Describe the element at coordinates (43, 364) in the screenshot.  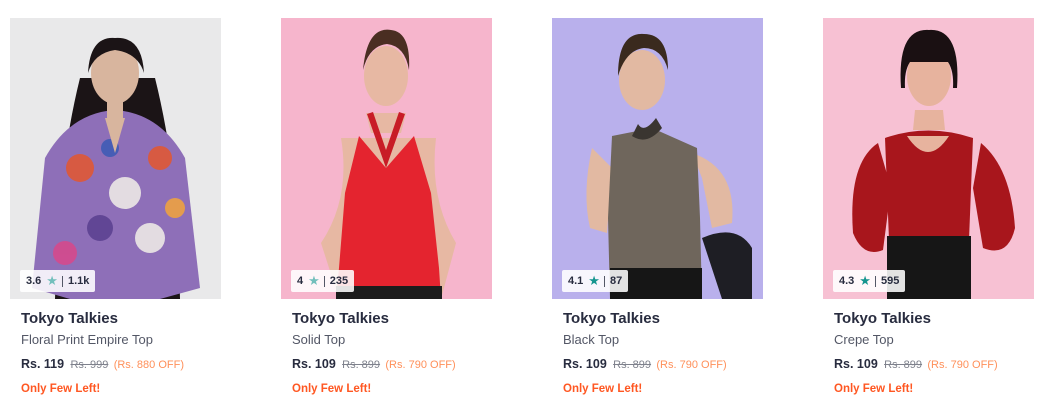
I see `discounted-price: Rs. 119` at that location.